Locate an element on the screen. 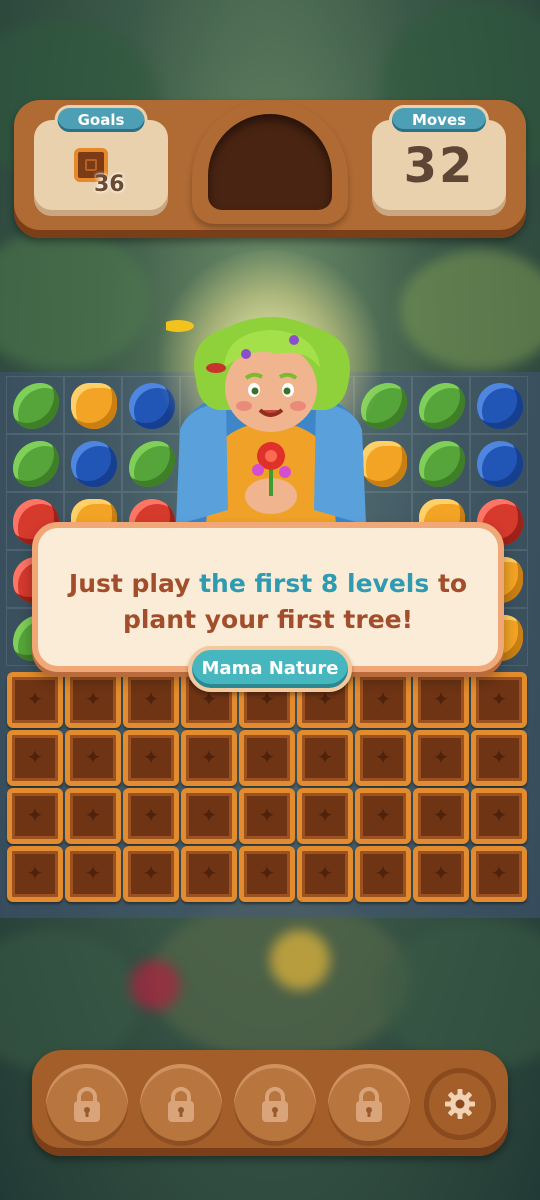 The height and width of the screenshot is (1200, 540). speaker-name-badge: Mama Nature is located at coordinates (270, 669).